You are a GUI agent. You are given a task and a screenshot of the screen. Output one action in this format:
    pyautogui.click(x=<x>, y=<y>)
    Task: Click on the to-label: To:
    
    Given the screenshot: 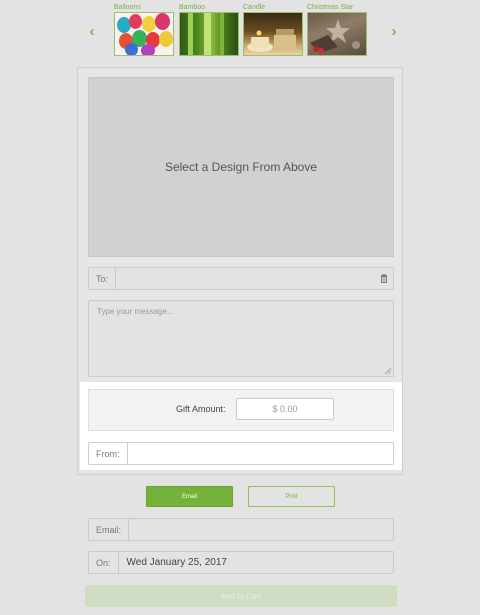 What is the action you would take?
    pyautogui.click(x=103, y=278)
    